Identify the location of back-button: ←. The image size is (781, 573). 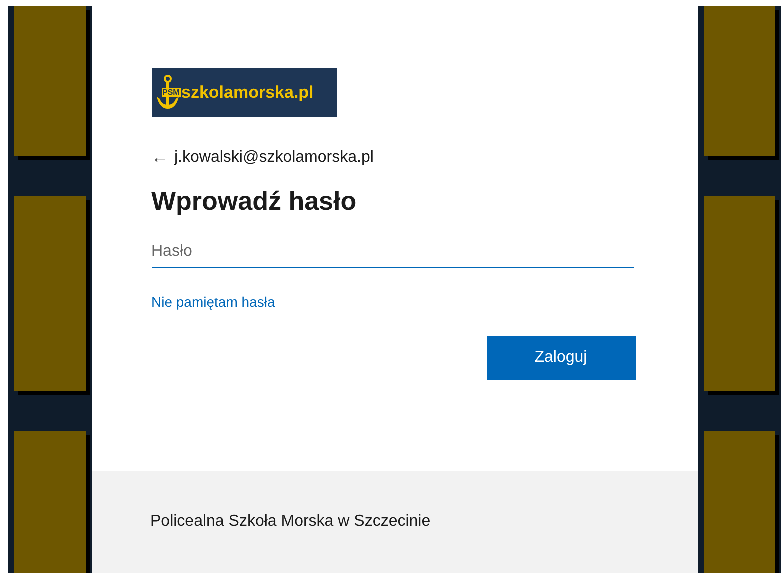
(160, 158).